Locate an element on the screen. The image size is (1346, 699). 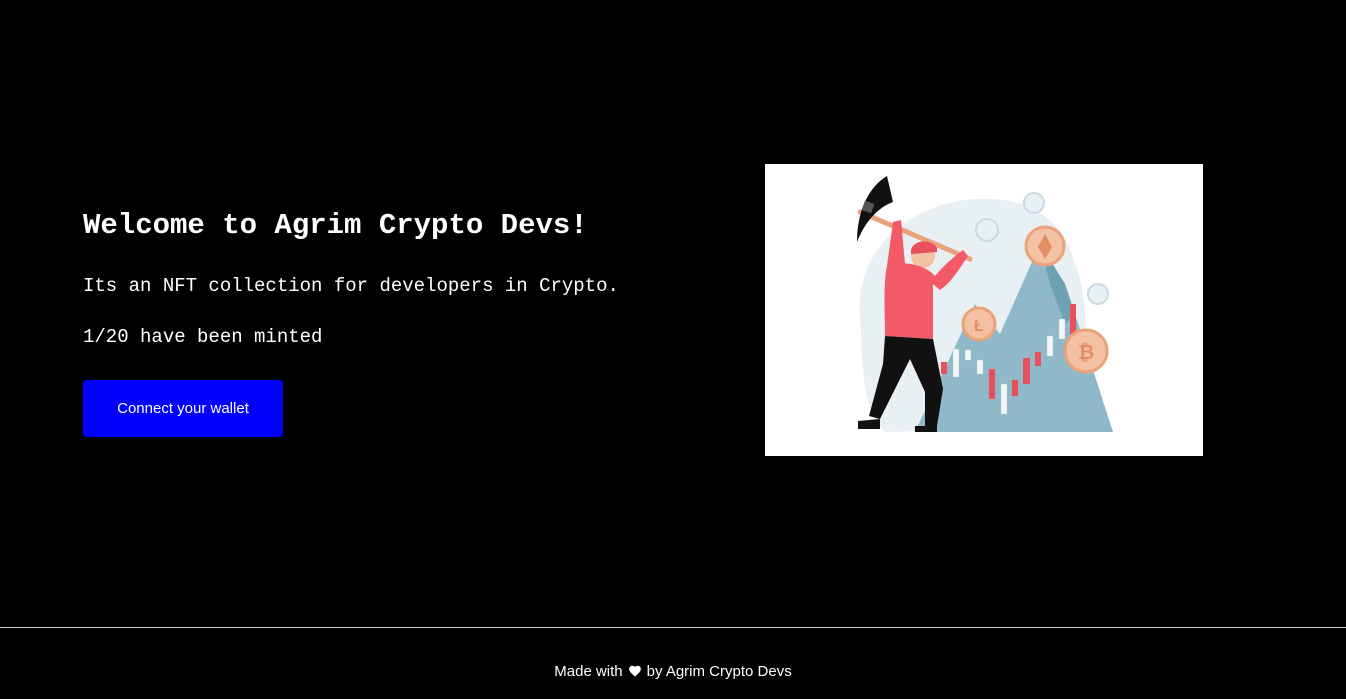
page-title: Welcome to Agrim Crypto Devs! is located at coordinates (335, 225).